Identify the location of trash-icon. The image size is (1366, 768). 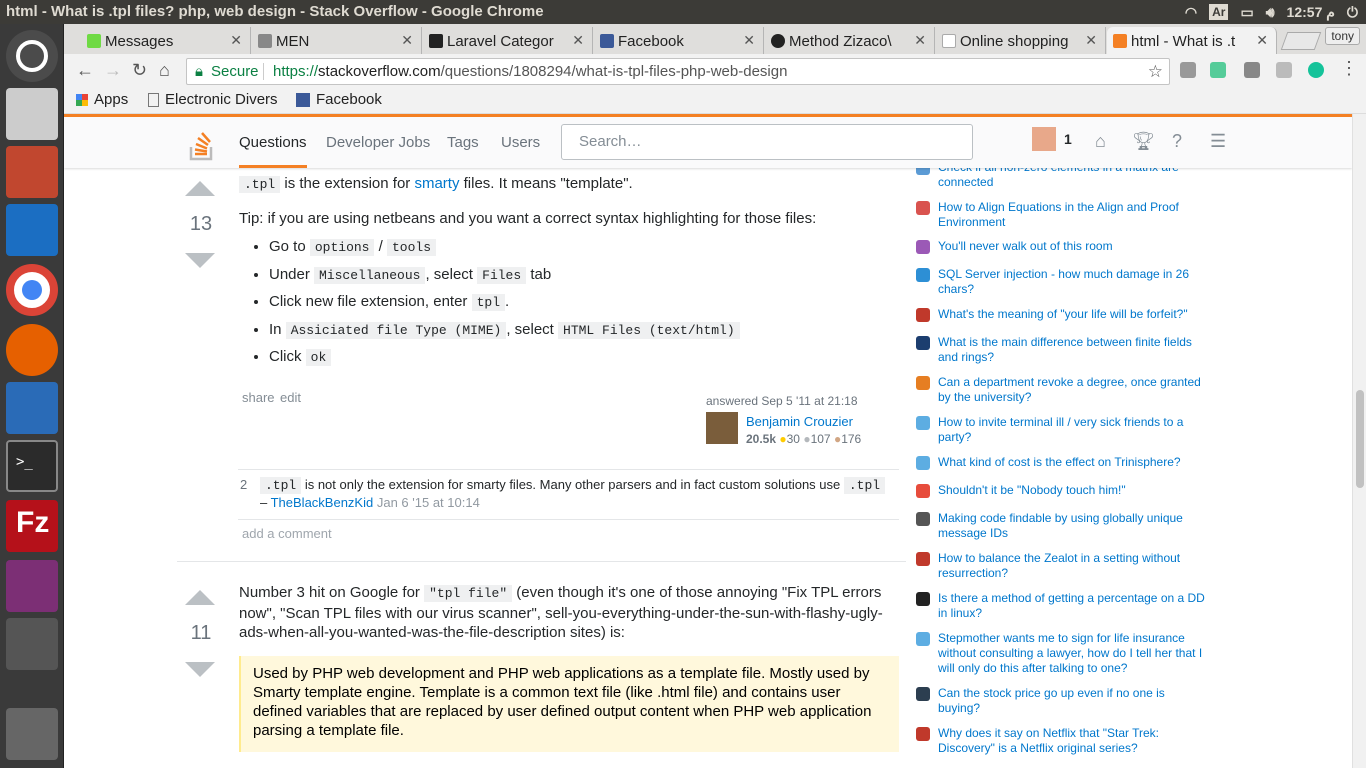
(32, 734).